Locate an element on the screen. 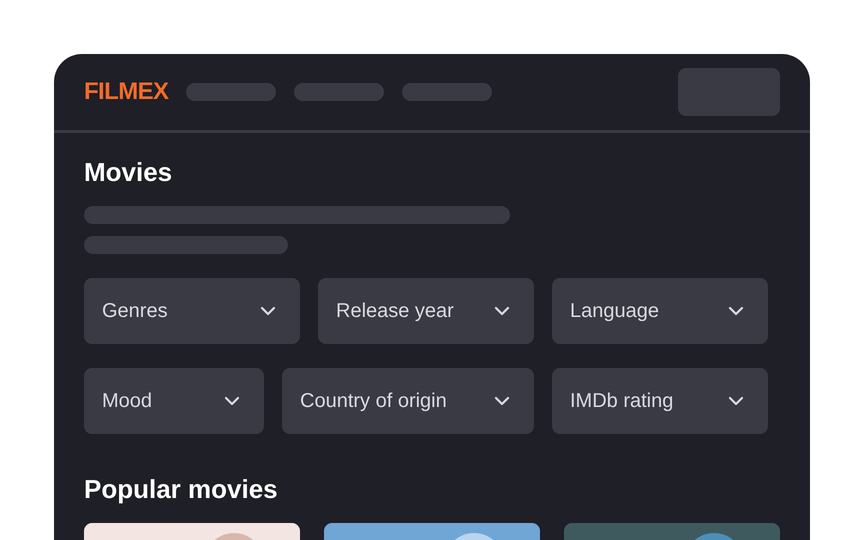  filter-dropdown: Release year is located at coordinates (426, 311).